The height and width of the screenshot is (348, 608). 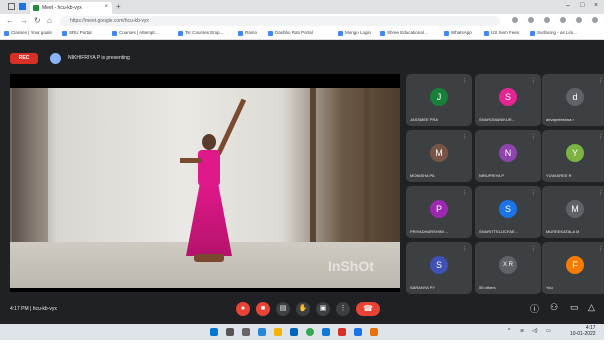 I want to click on meeting-clock: 4:17 PM | hcu-kb-vyx, so click(x=33, y=309).